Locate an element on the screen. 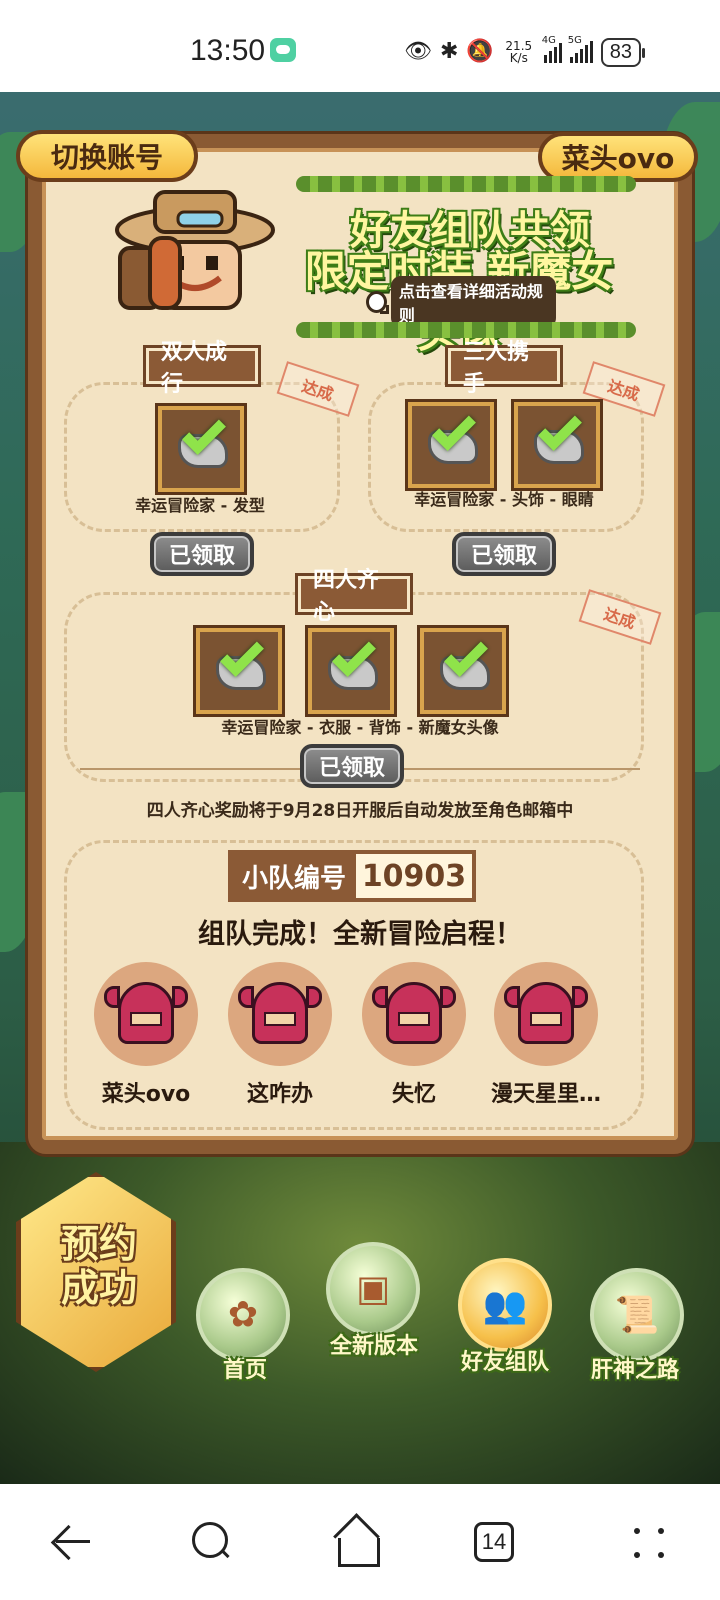 The image size is (720, 1600). rules-link-label: 点击查看详细活动规则 is located at coordinates (473, 302).